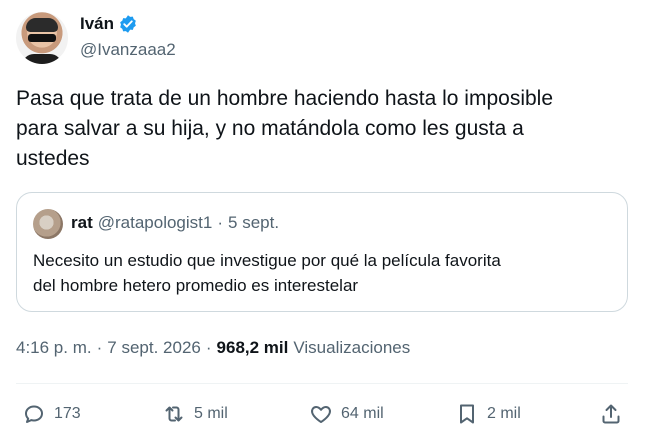 Image resolution: width=645 pixels, height=437 pixels. I want to click on reply-button: 173, so click(51, 414).